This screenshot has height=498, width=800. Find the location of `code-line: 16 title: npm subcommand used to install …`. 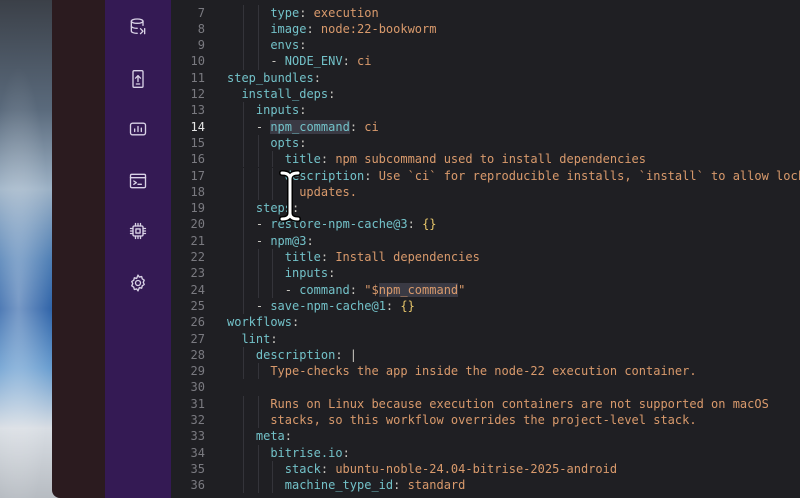

code-line: 16 title: npm subcommand used to install … is located at coordinates (485, 159).